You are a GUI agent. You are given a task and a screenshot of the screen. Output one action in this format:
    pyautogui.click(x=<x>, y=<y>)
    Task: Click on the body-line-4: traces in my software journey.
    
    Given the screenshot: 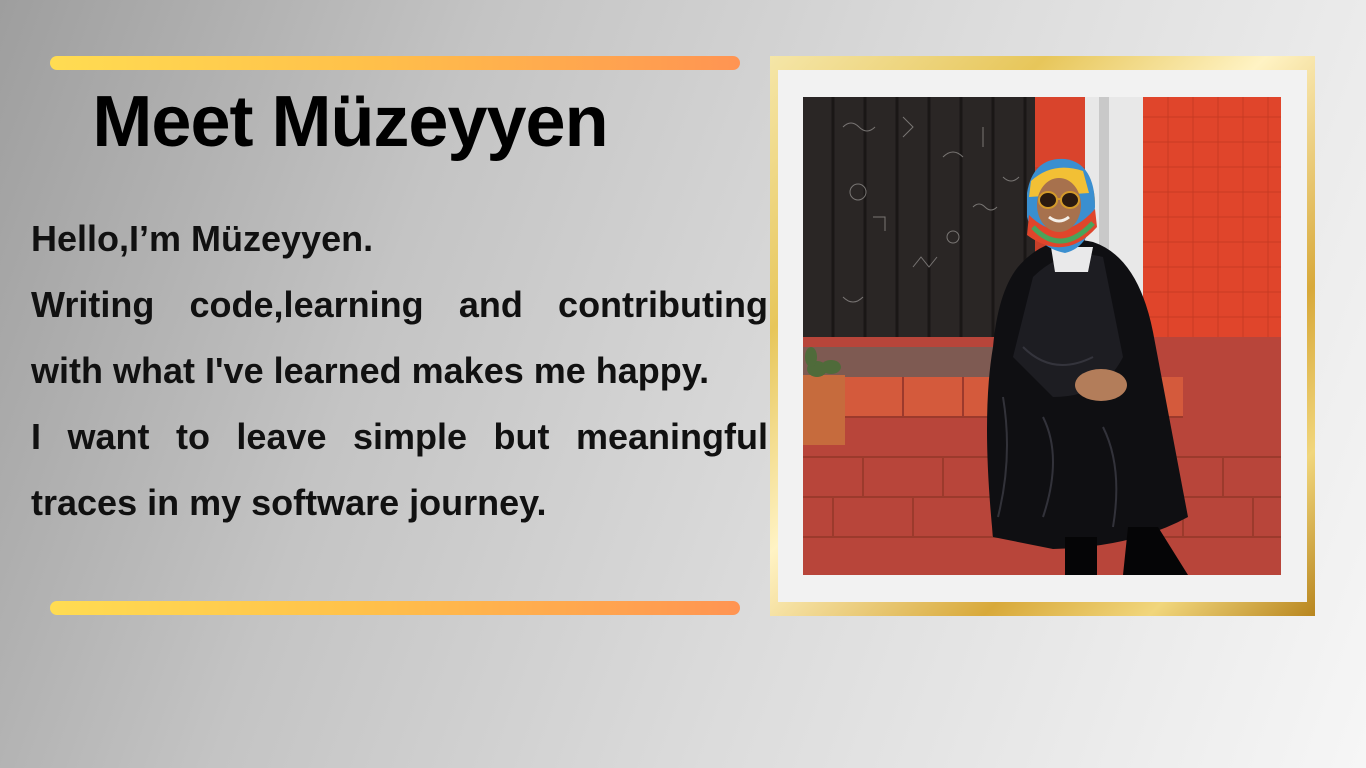 What is the action you would take?
    pyautogui.click(x=289, y=502)
    